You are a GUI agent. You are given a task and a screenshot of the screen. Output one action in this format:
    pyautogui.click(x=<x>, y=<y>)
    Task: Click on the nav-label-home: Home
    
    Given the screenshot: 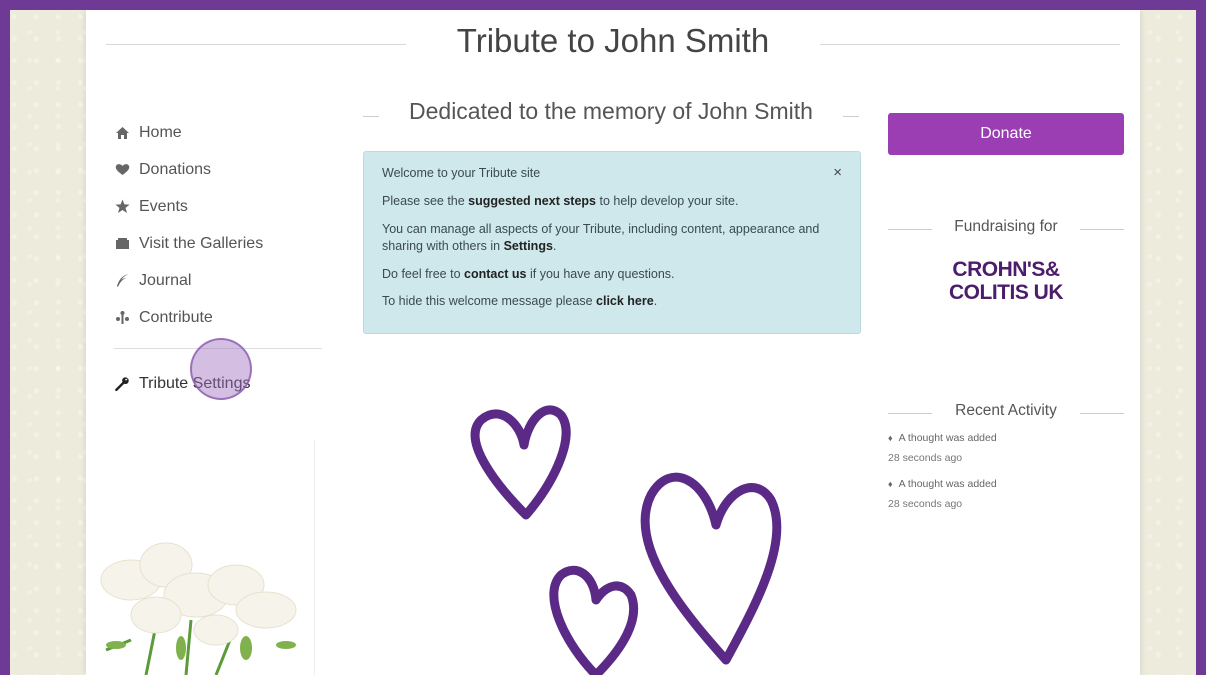 What is the action you would take?
    pyautogui.click(x=160, y=132)
    